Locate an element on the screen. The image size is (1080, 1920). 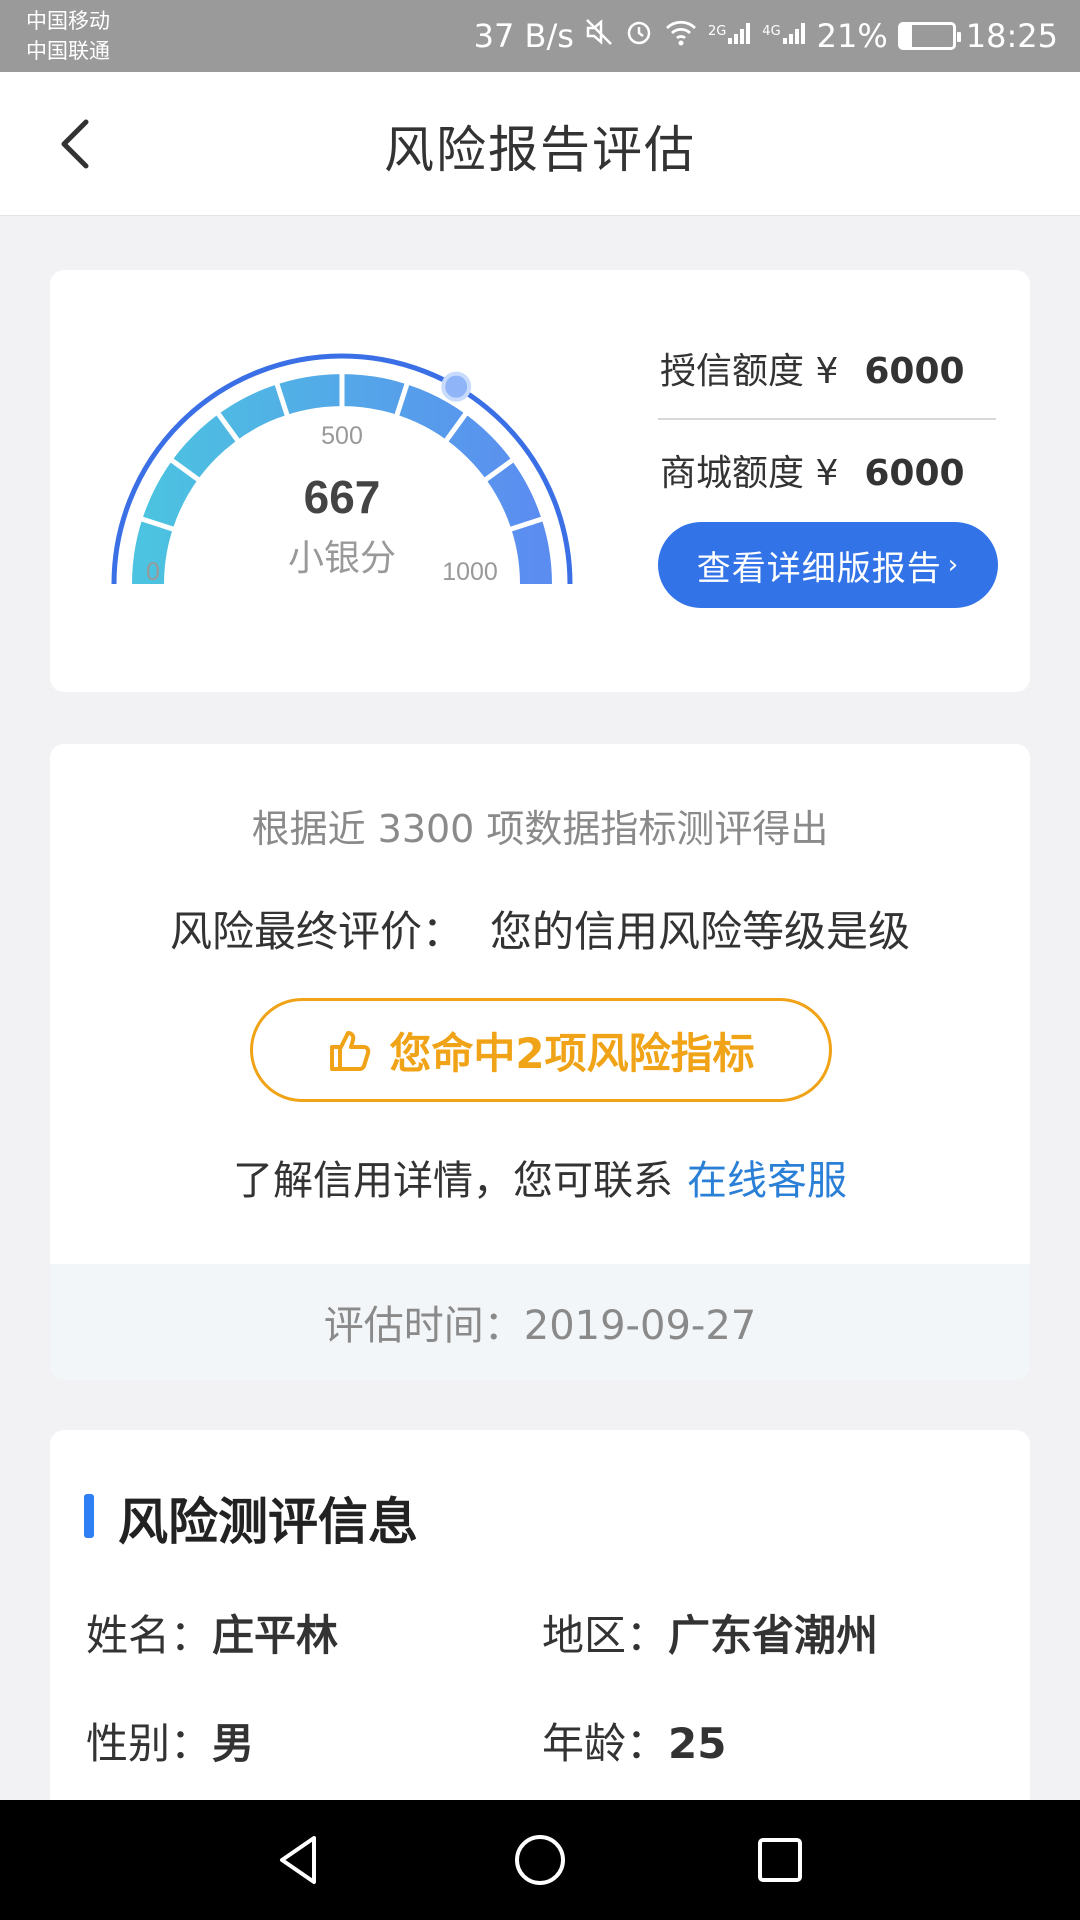
final-evaluation: 风险最终评价： 您的信用风险等级是级 is located at coordinates (540, 928).